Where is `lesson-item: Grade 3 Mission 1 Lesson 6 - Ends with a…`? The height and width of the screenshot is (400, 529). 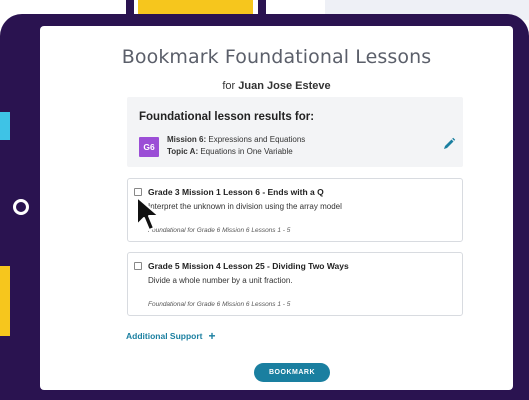
lesson-item: Grade 3 Mission 1 Lesson 6 - Ends with a… is located at coordinates (295, 210).